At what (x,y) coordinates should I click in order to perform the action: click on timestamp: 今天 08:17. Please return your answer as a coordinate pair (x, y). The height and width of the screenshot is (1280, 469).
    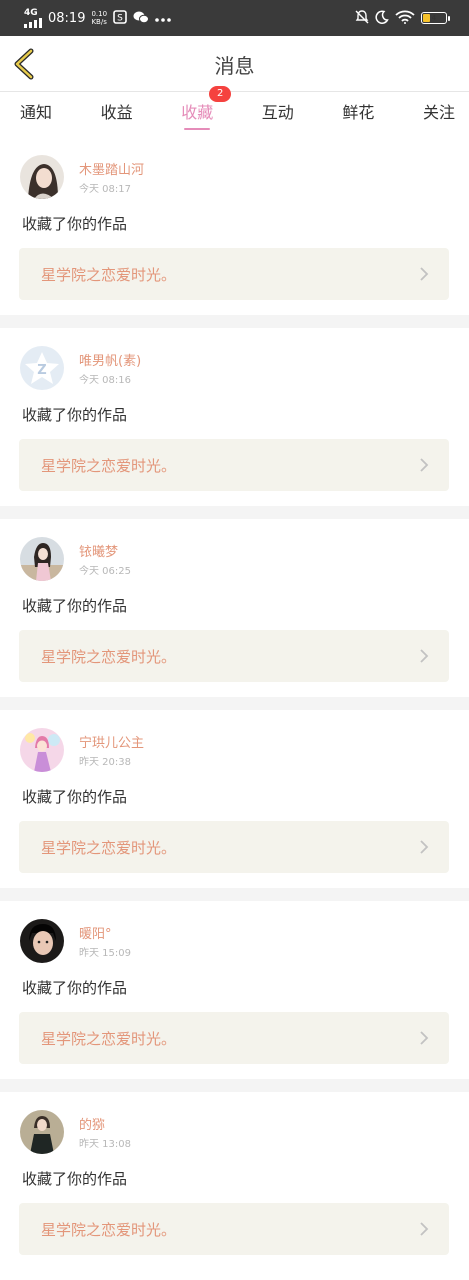
    Looking at the image, I should click on (105, 189).